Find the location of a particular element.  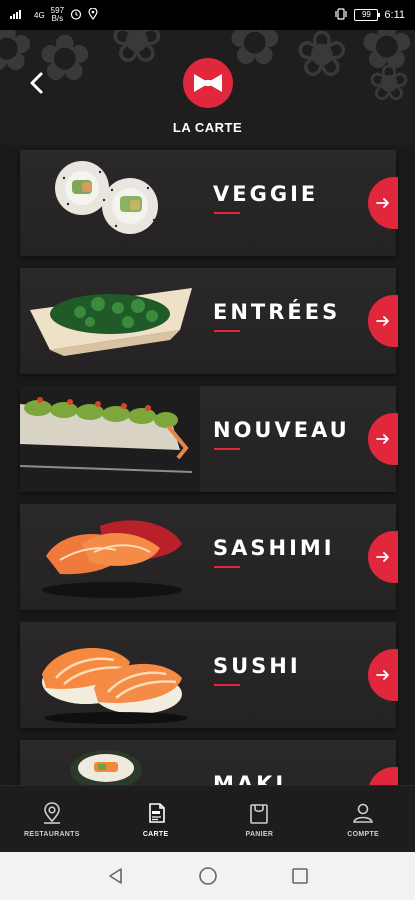

category-label: NOUVEAU is located at coordinates (281, 430).